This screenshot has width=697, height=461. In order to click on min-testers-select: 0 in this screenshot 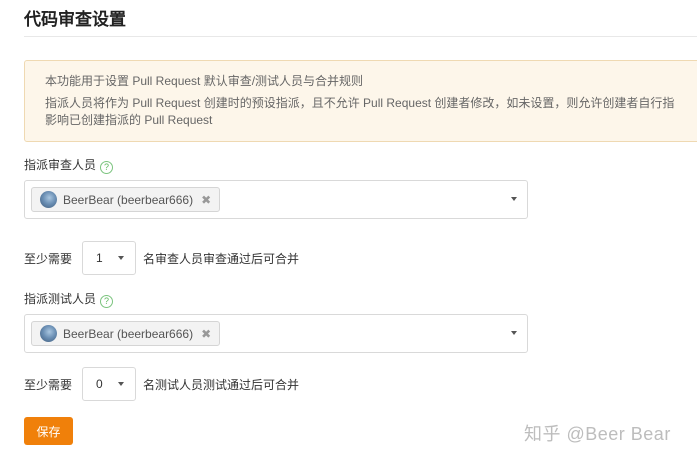, I will do `click(109, 384)`.